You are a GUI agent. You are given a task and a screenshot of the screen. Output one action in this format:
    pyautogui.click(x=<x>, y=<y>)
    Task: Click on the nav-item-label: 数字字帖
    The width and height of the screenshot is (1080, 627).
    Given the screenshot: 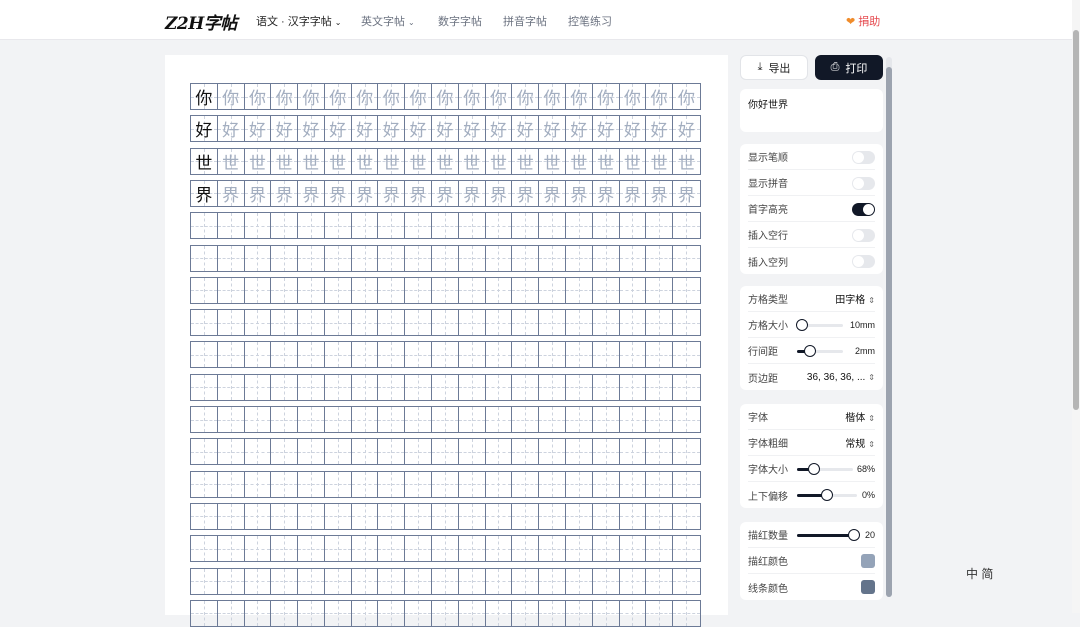 What is the action you would take?
    pyautogui.click(x=460, y=22)
    